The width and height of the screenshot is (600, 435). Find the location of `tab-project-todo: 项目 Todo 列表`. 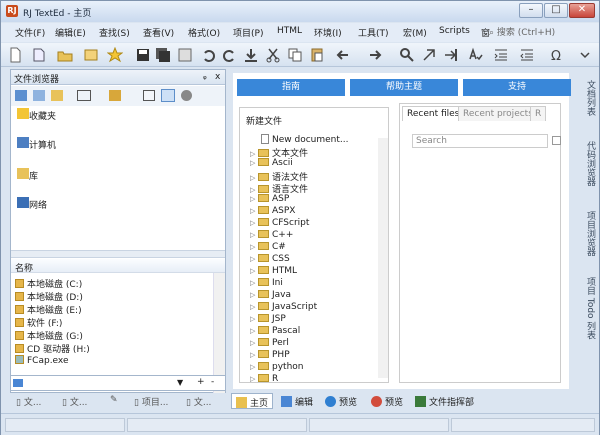

tab-project-todo: 项目 Todo 列表 is located at coordinates (586, 308).